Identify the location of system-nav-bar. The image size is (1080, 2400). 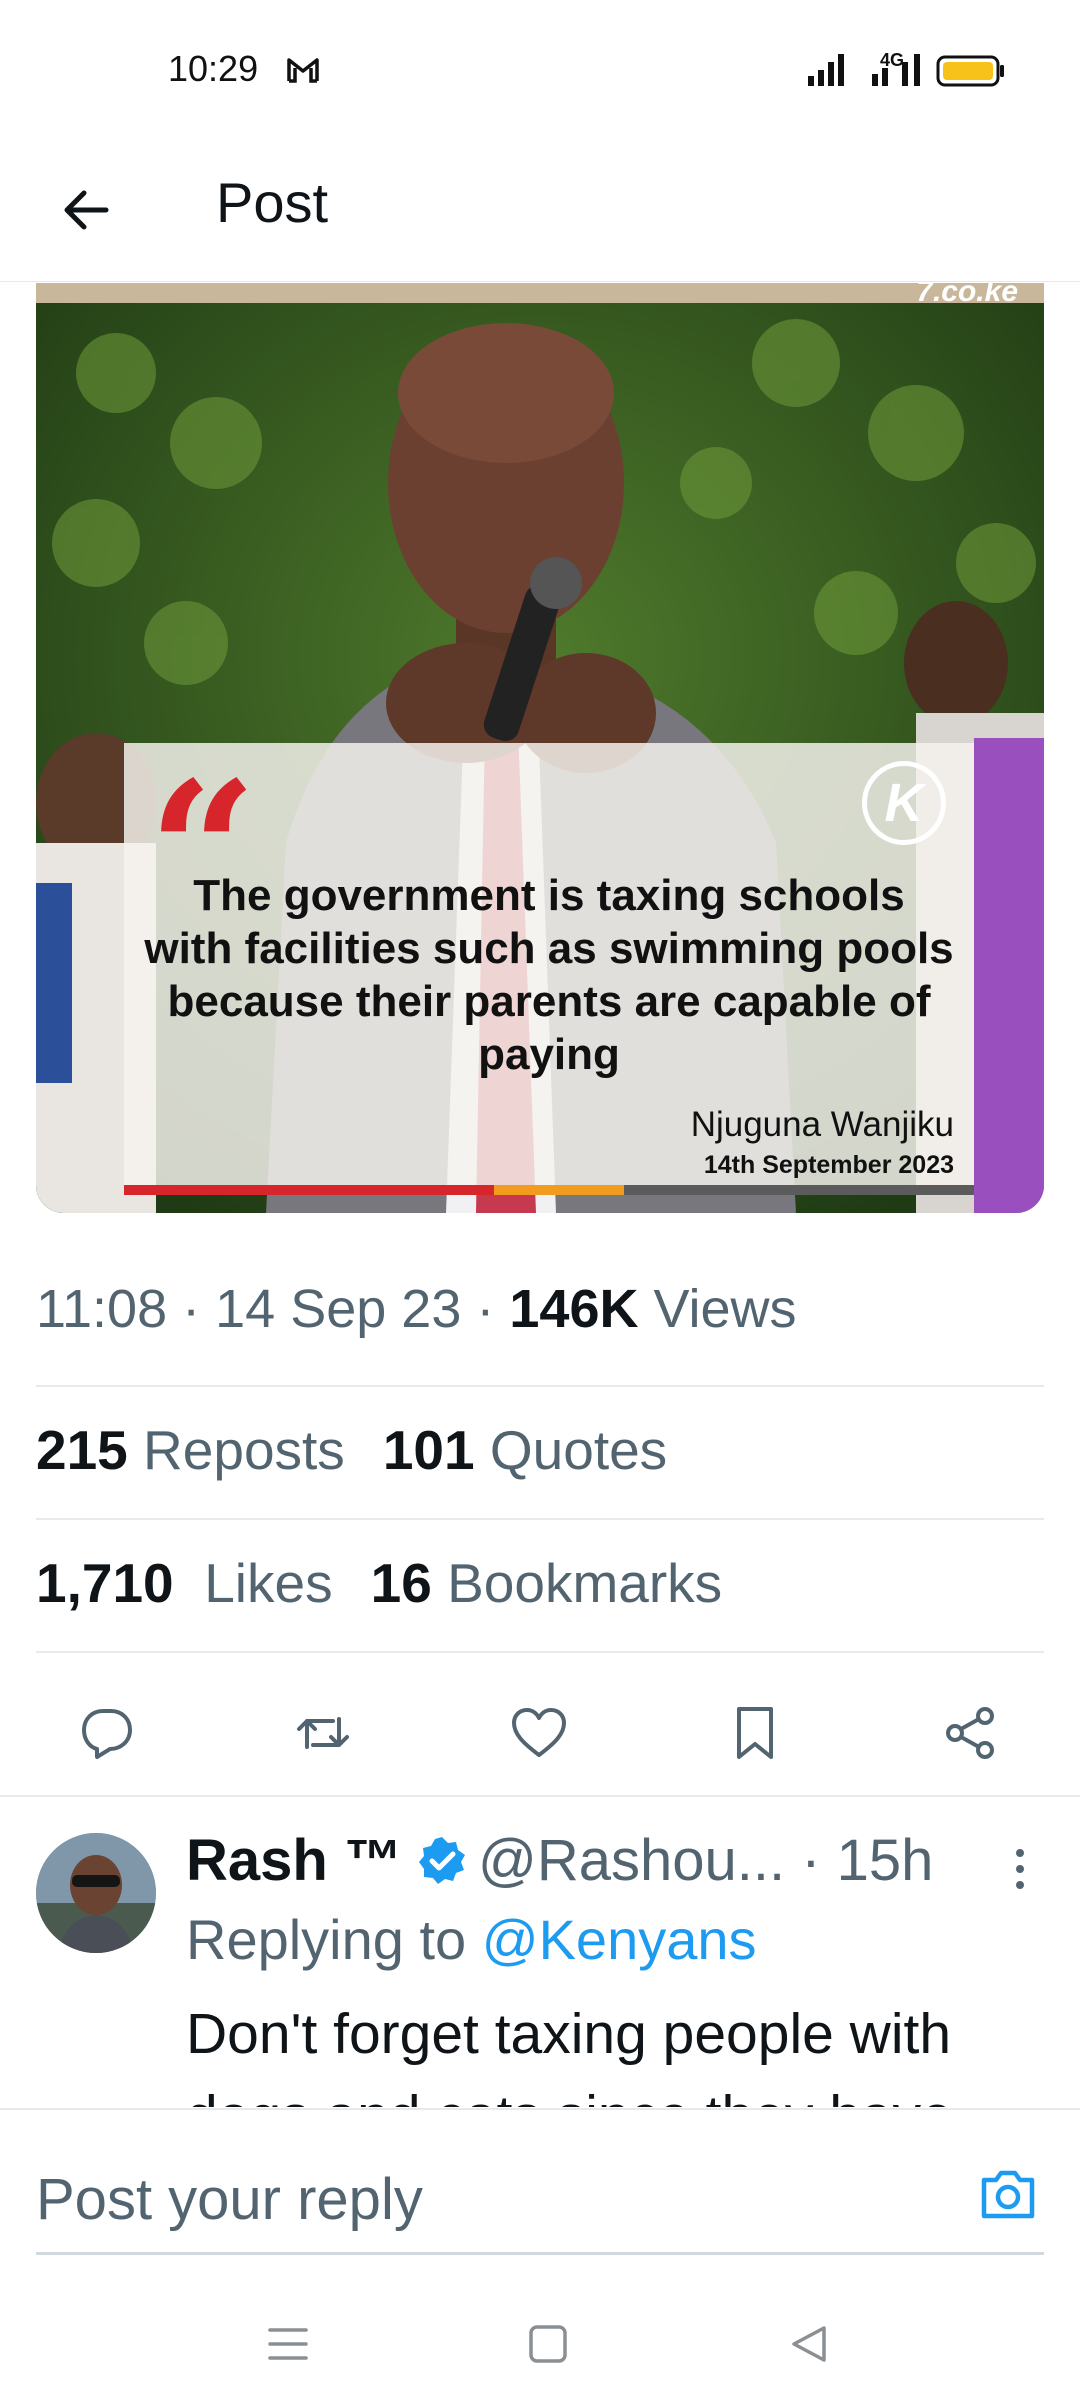
(540, 2342).